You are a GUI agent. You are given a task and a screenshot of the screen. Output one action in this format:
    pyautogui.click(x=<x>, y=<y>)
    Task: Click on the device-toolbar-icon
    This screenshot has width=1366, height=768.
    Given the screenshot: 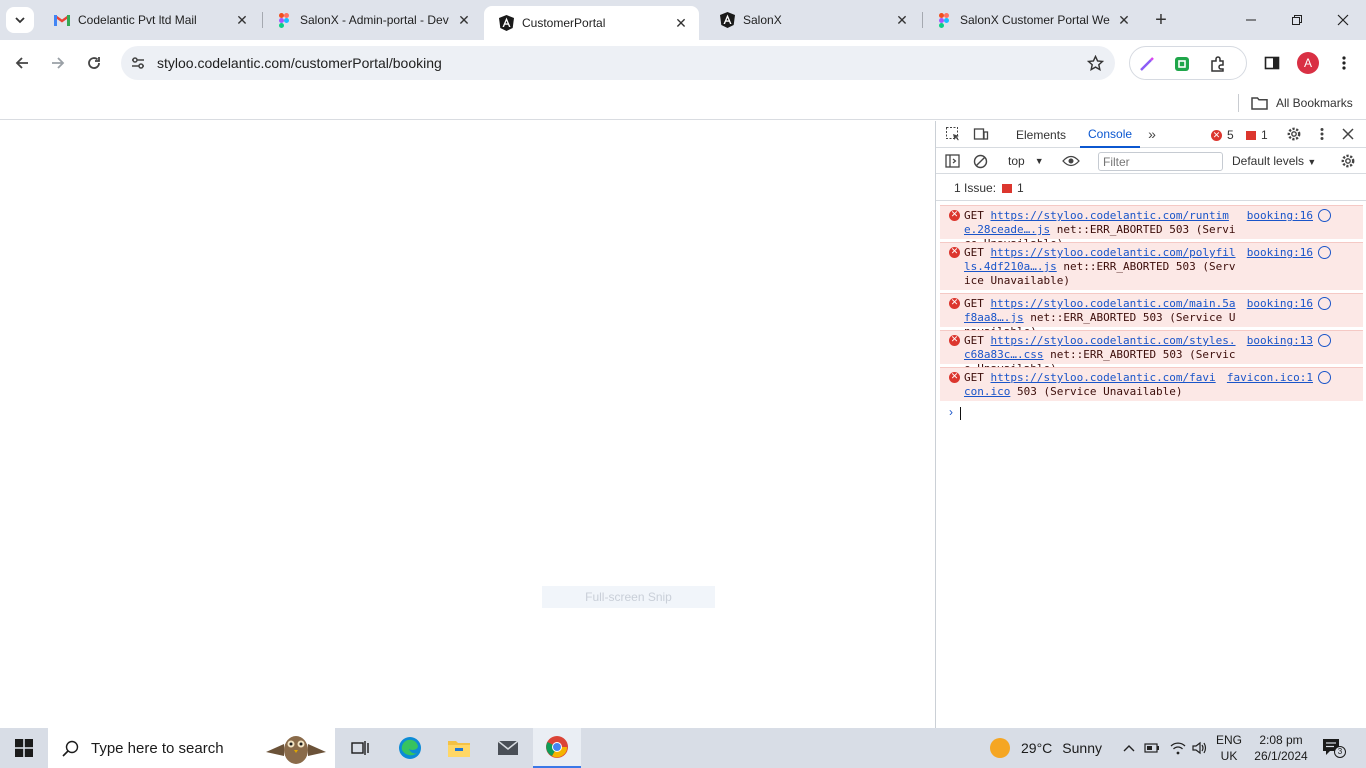 What is the action you would take?
    pyautogui.click(x=981, y=134)
    